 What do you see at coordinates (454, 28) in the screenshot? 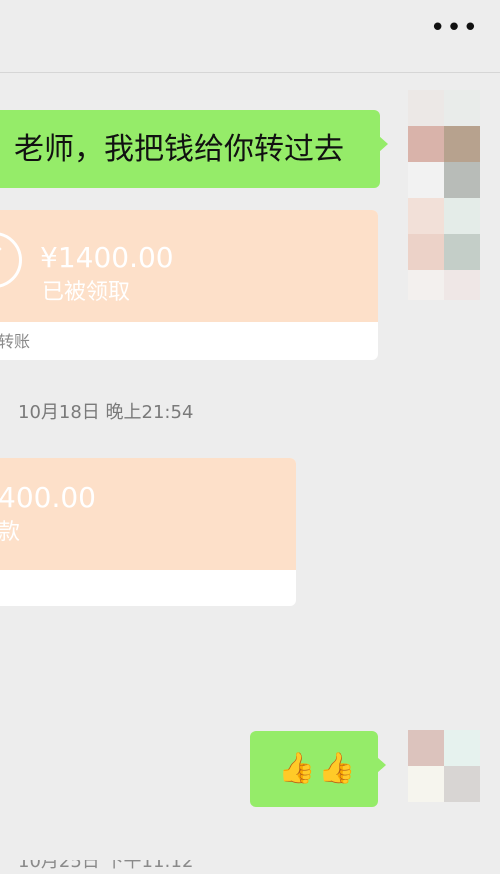
I see `more-dots-icon: •••` at bounding box center [454, 28].